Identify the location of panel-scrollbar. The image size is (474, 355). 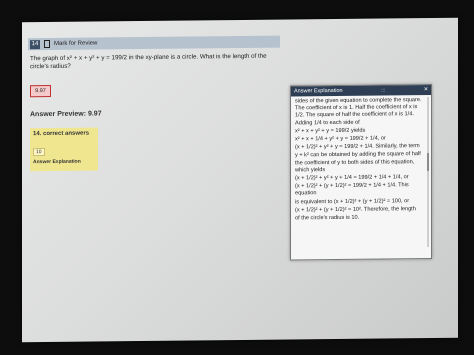
(428, 172).